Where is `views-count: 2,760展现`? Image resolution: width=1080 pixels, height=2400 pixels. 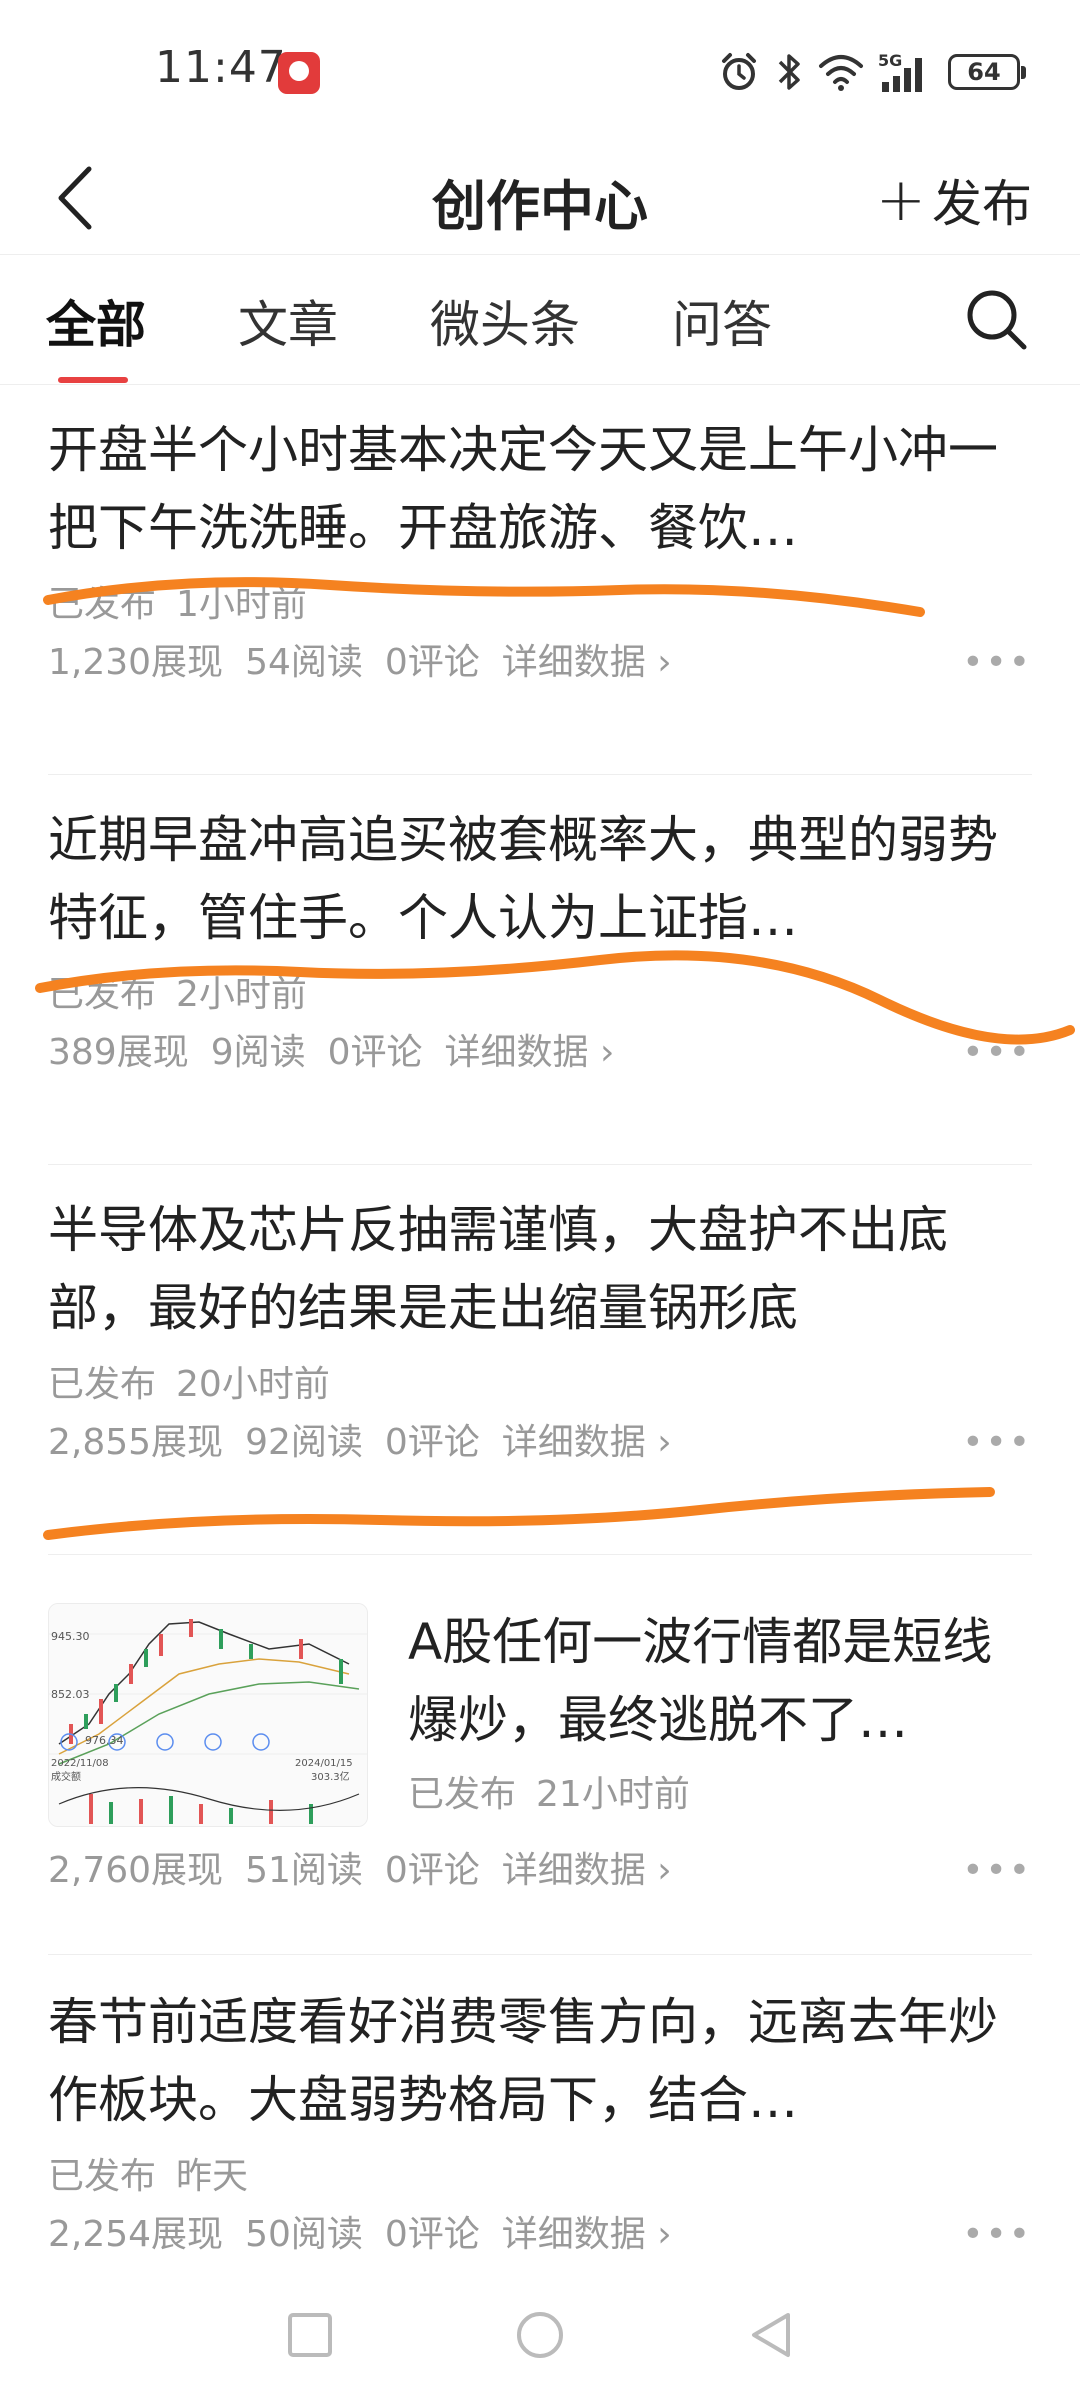 views-count: 2,760展现 is located at coordinates (136, 1870).